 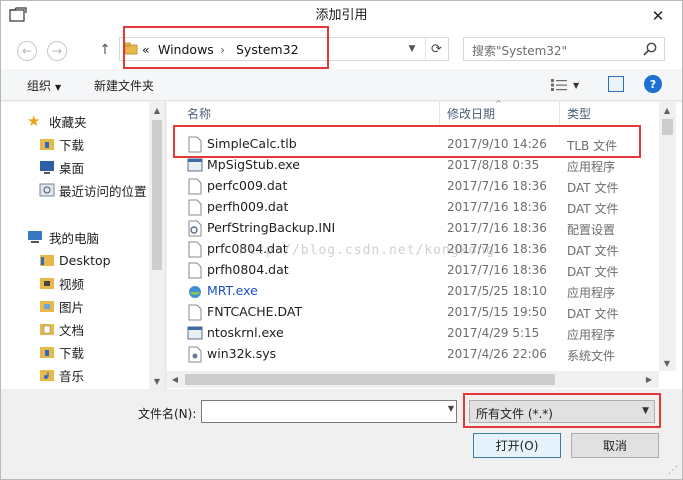 I want to click on navigation-scrollbar: ▲ ▼, so click(x=157, y=245).